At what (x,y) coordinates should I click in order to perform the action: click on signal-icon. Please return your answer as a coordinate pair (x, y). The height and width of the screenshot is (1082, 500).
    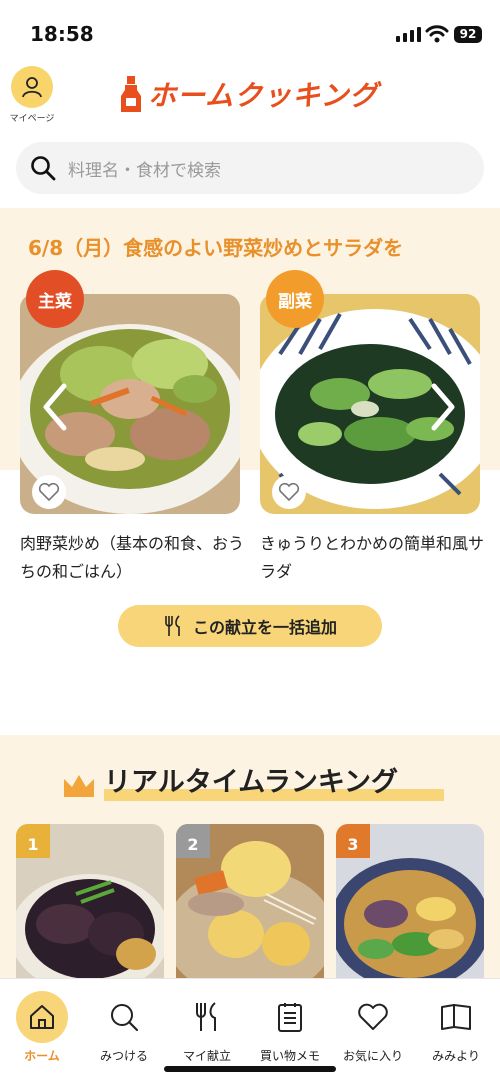
    Looking at the image, I should click on (408, 34).